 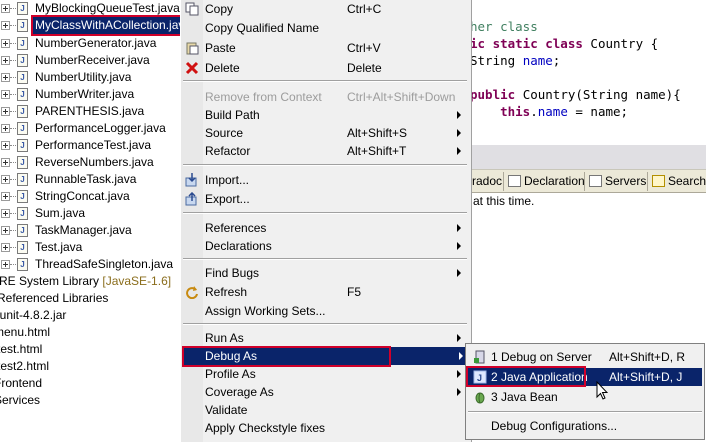 What do you see at coordinates (658, 181) in the screenshot?
I see `search-icon` at bounding box center [658, 181].